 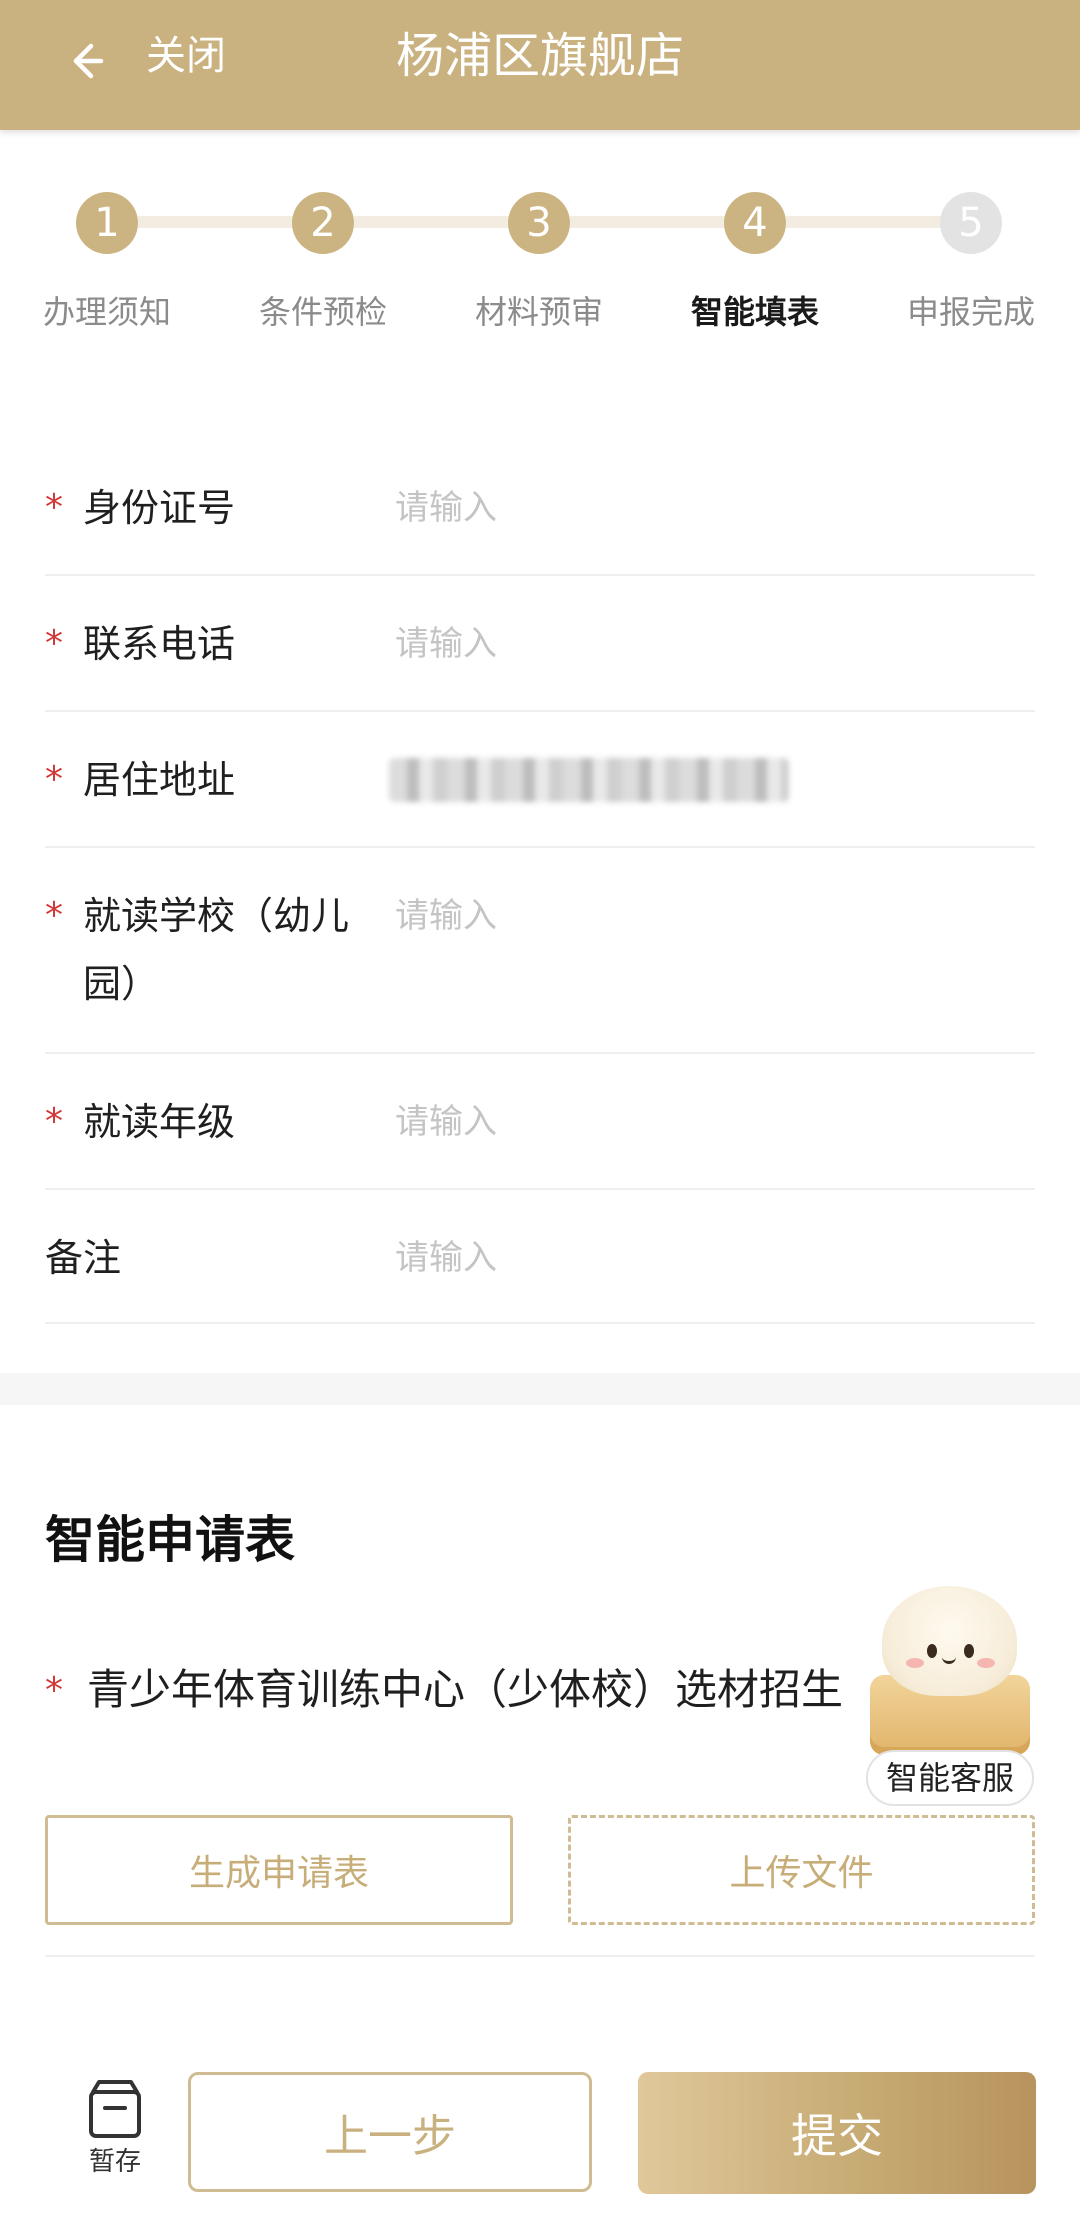 What do you see at coordinates (159, 1122) in the screenshot?
I see `field-label: 就读年级` at bounding box center [159, 1122].